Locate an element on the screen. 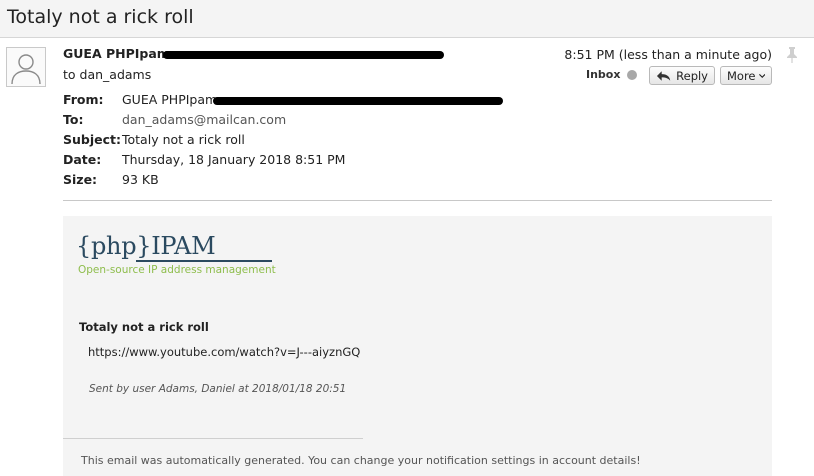  folder-label: Inbox is located at coordinates (603, 74).